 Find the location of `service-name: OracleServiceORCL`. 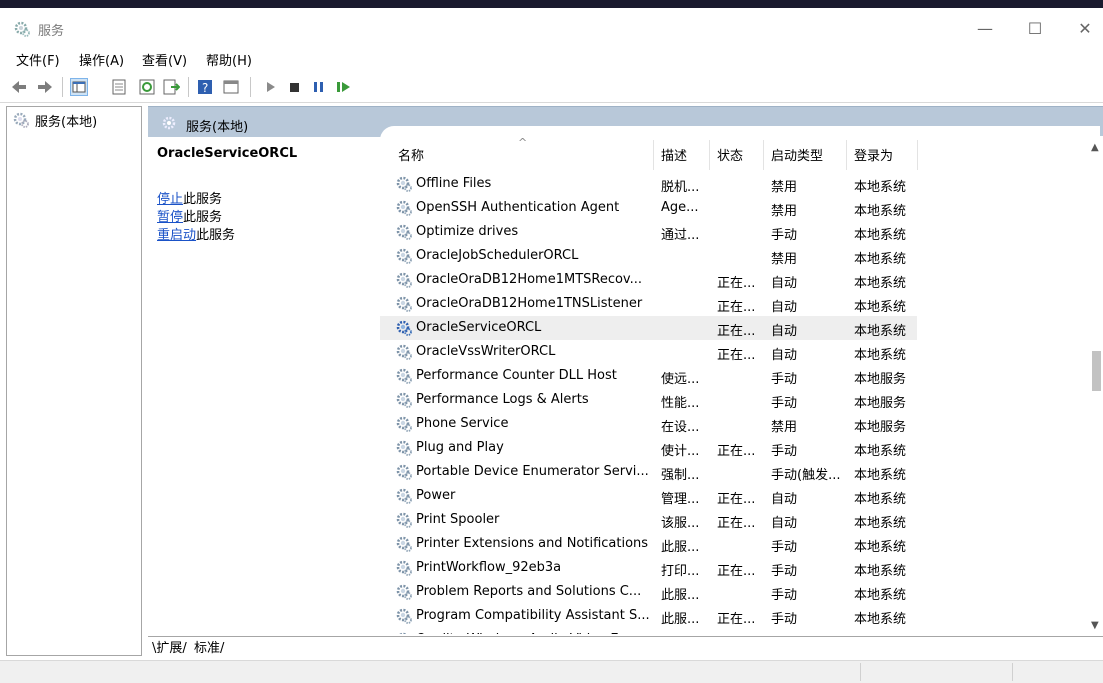

service-name: OracleServiceORCL is located at coordinates (479, 327).